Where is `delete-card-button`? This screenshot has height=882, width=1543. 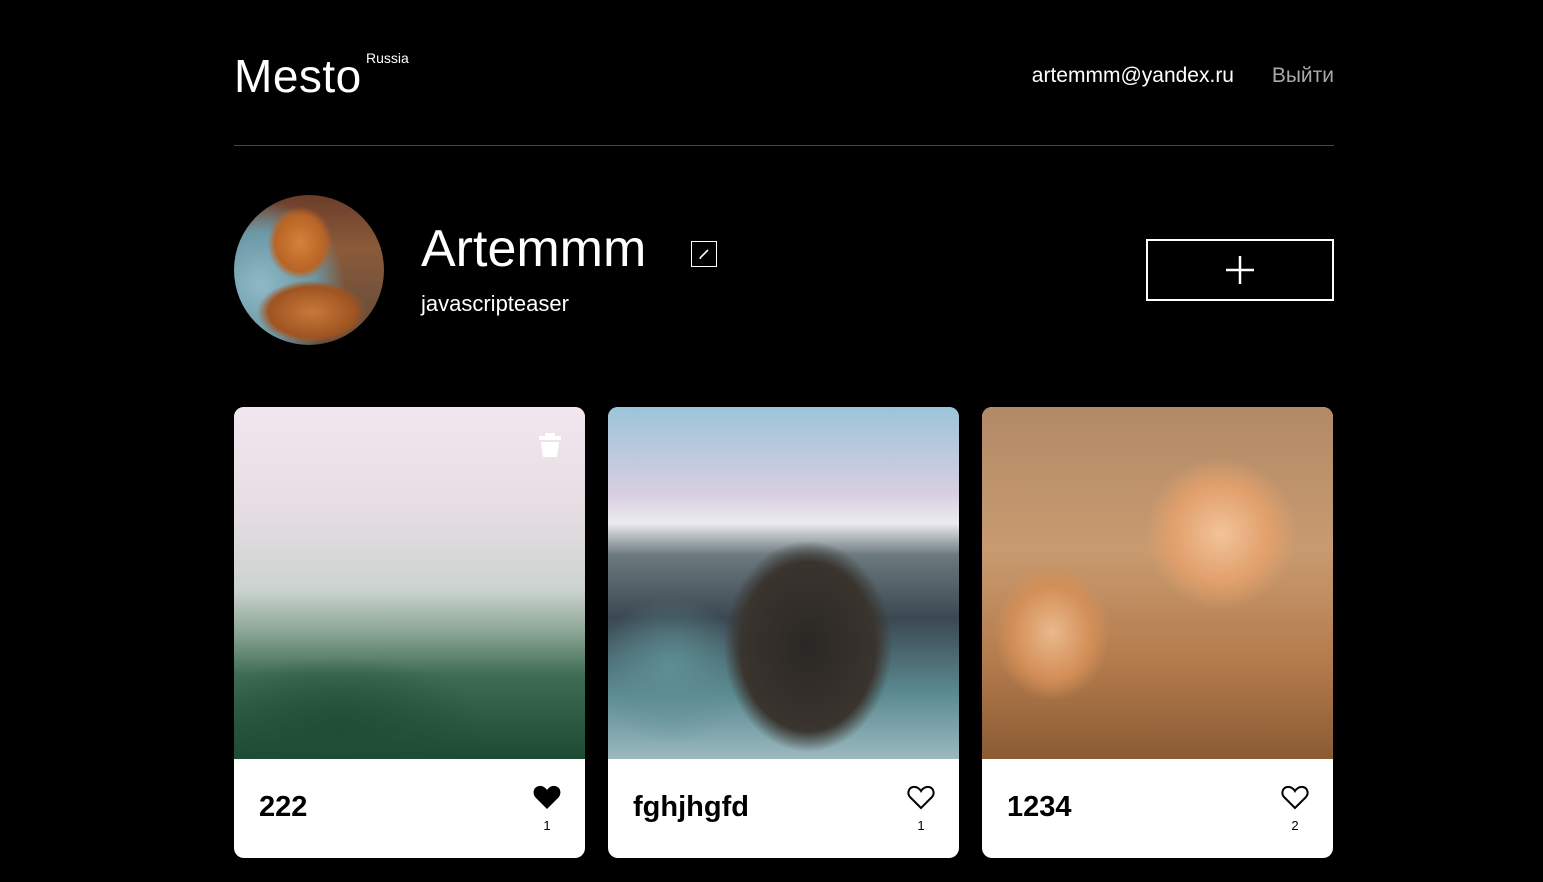 delete-card-button is located at coordinates (550, 445).